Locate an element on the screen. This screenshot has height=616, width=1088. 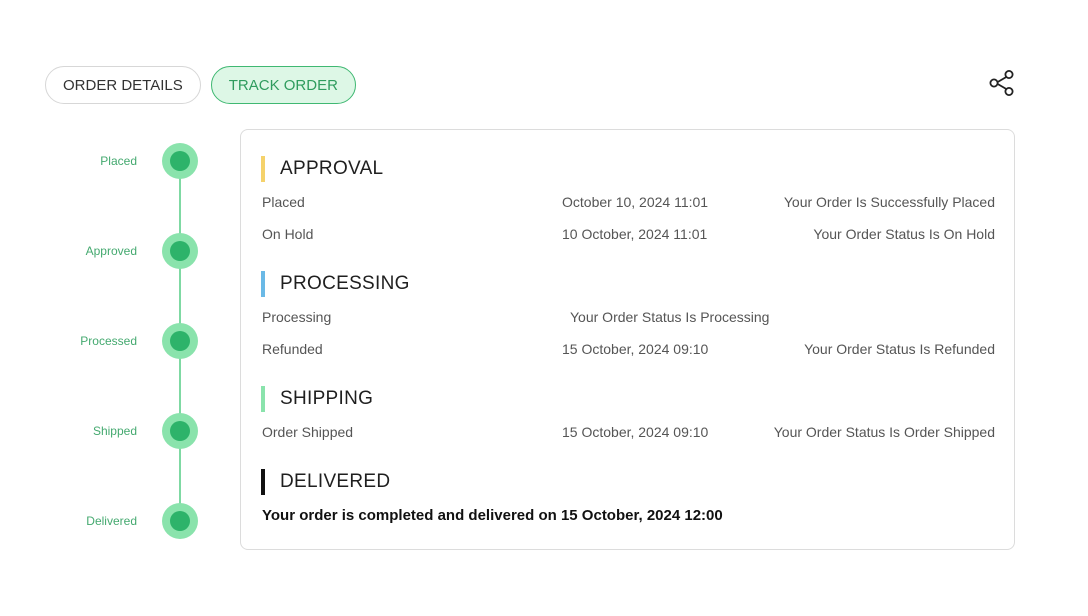
timeline-label: Processed is located at coordinates (108, 341).